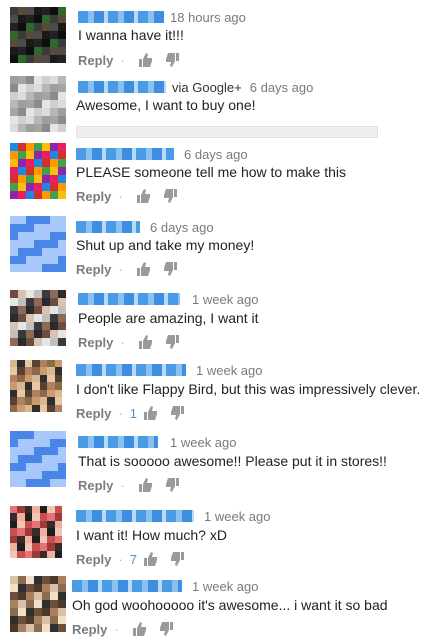  I want to click on comment-time: 18 hours ago, so click(208, 17).